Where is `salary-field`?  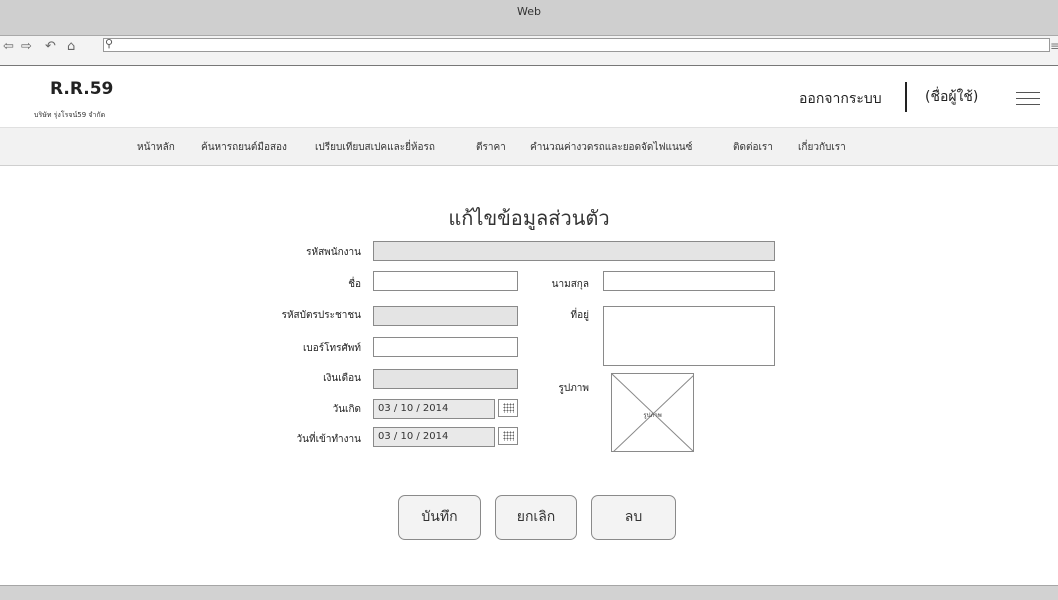 salary-field is located at coordinates (445, 379).